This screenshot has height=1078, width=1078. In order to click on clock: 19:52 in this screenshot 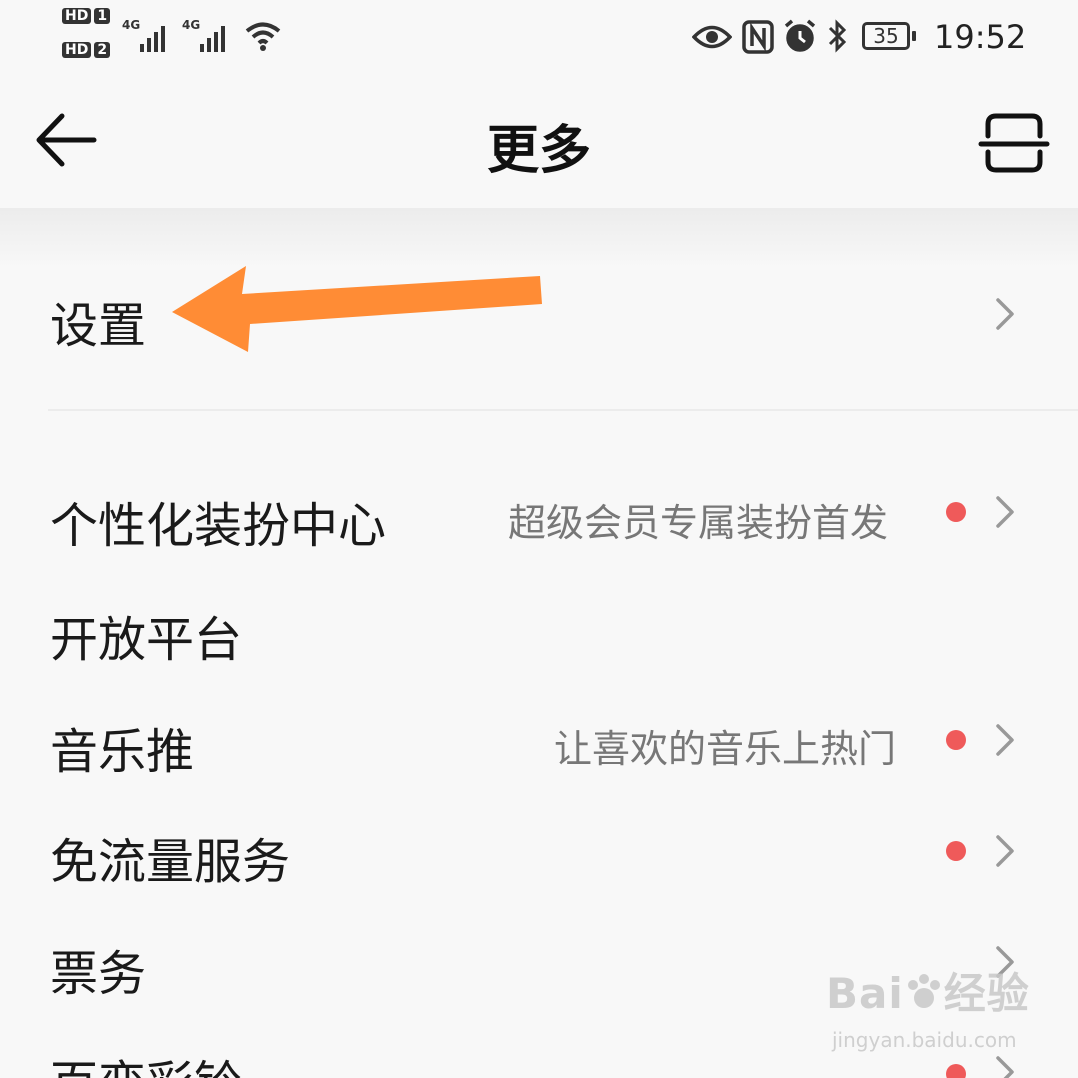, I will do `click(980, 37)`.